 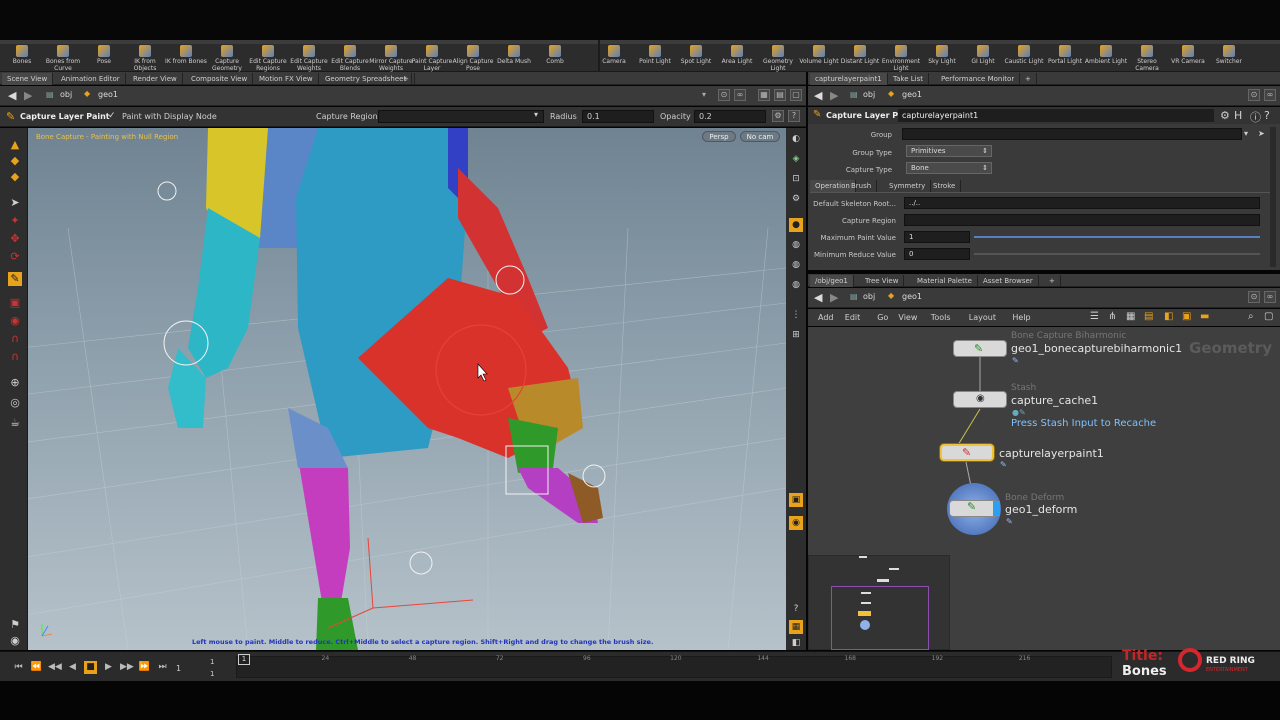 I want to click on network-list-icon: ☰, so click(x=1094, y=316).